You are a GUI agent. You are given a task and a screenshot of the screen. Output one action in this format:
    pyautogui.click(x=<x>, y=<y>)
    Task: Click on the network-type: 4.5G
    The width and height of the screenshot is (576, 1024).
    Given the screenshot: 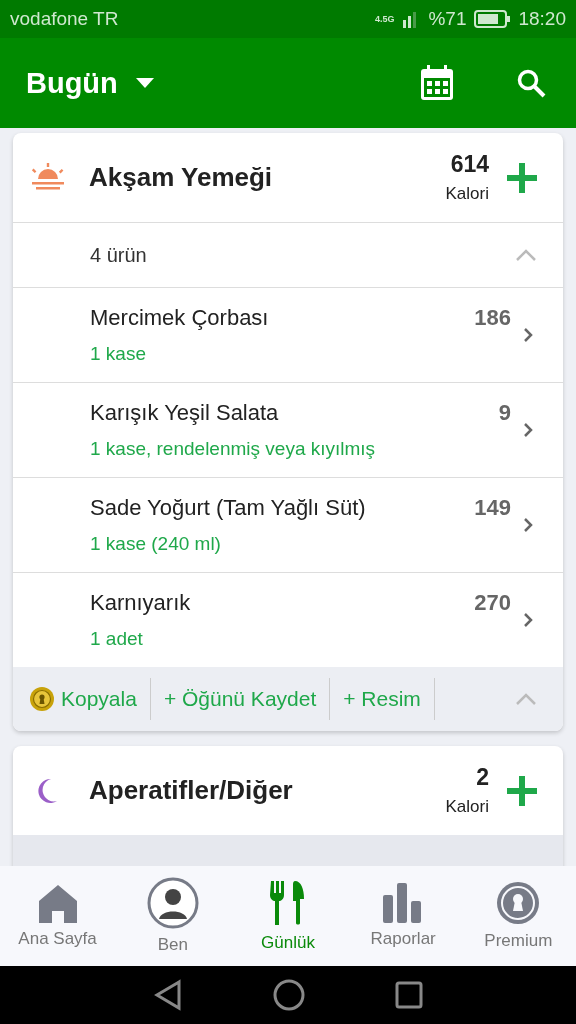 What is the action you would take?
    pyautogui.click(x=384, y=19)
    